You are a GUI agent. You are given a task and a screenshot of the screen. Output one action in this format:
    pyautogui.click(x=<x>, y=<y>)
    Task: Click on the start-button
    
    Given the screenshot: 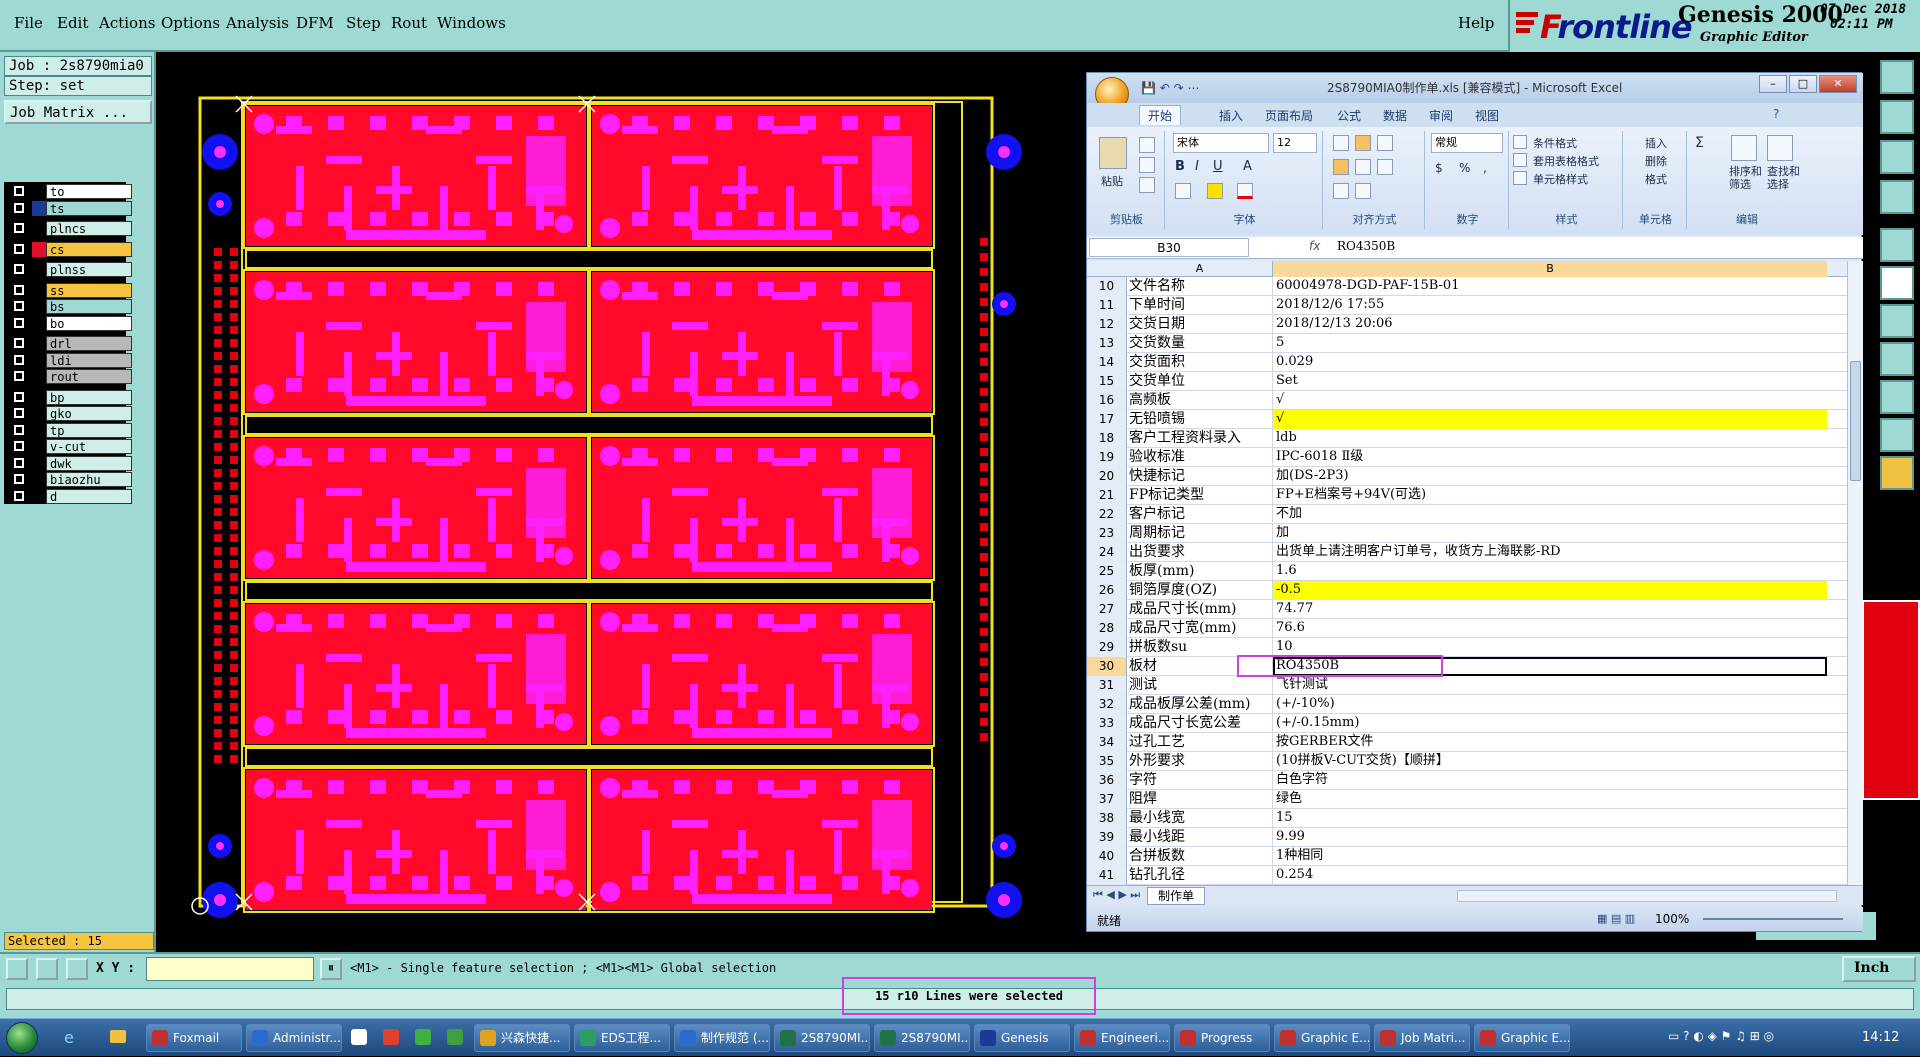 What is the action you would take?
    pyautogui.click(x=22, y=1038)
    